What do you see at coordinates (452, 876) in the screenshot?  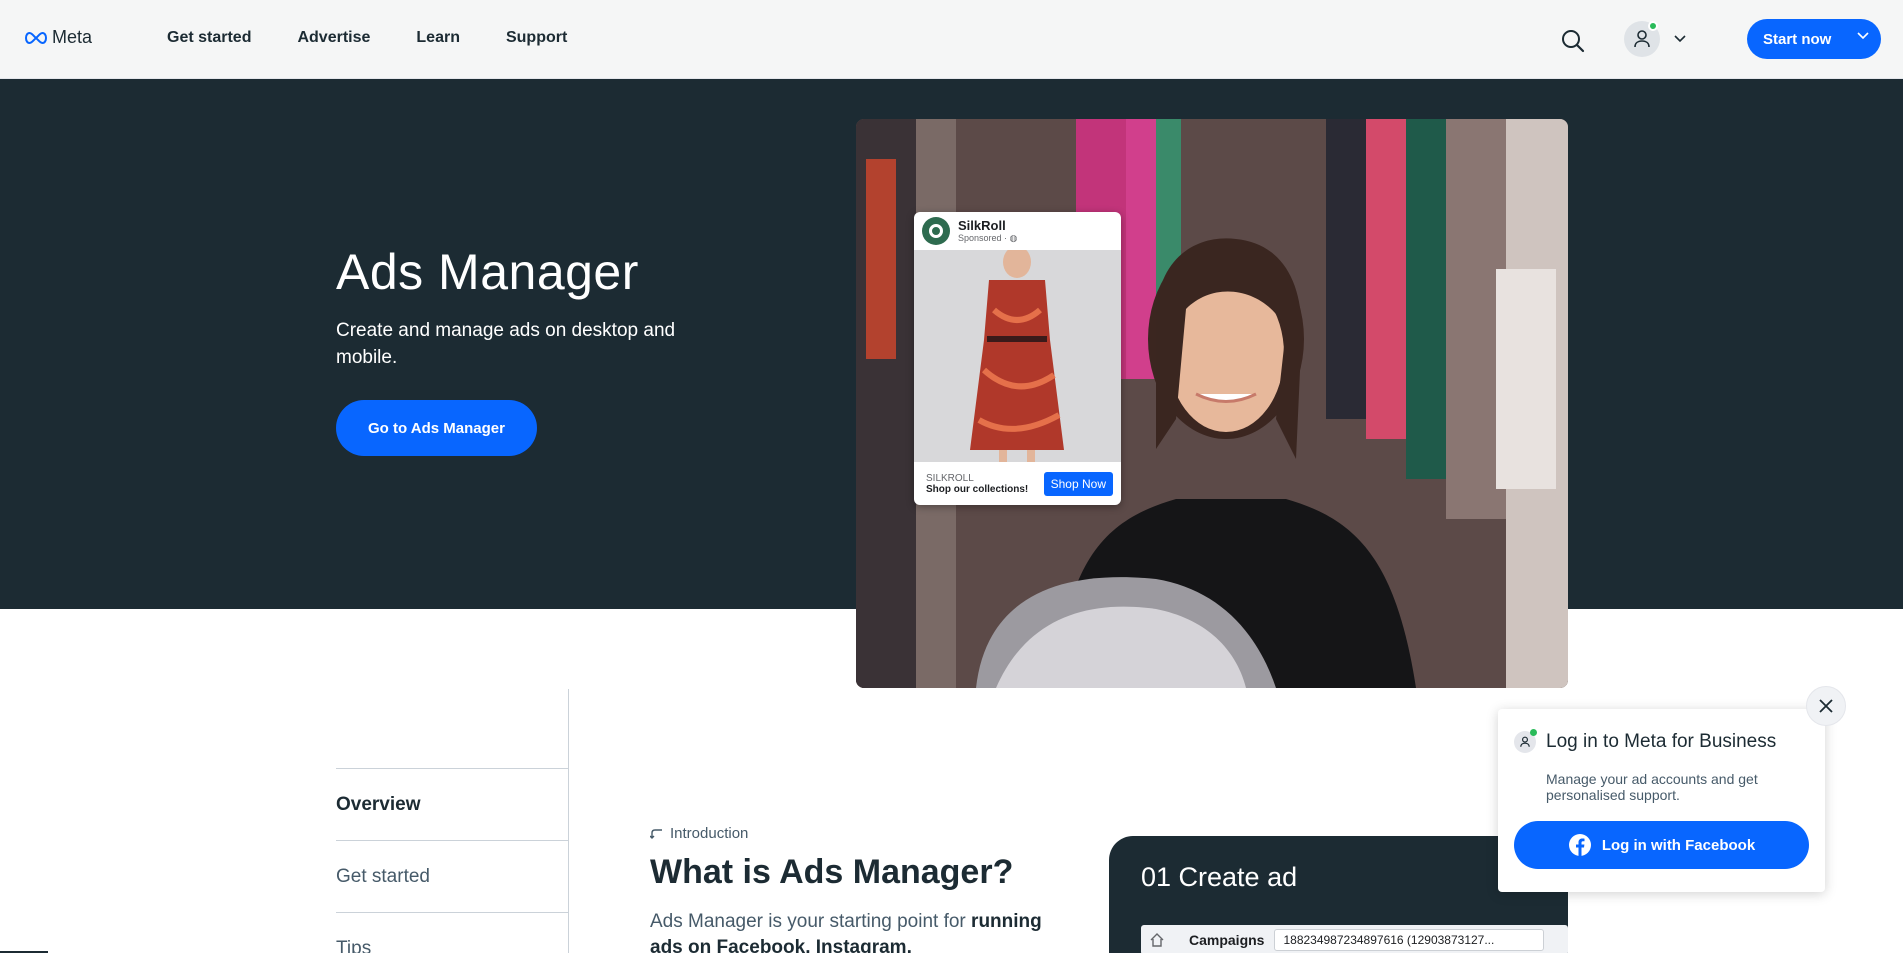 I see `sidebar-item-get-started: Get started` at bounding box center [452, 876].